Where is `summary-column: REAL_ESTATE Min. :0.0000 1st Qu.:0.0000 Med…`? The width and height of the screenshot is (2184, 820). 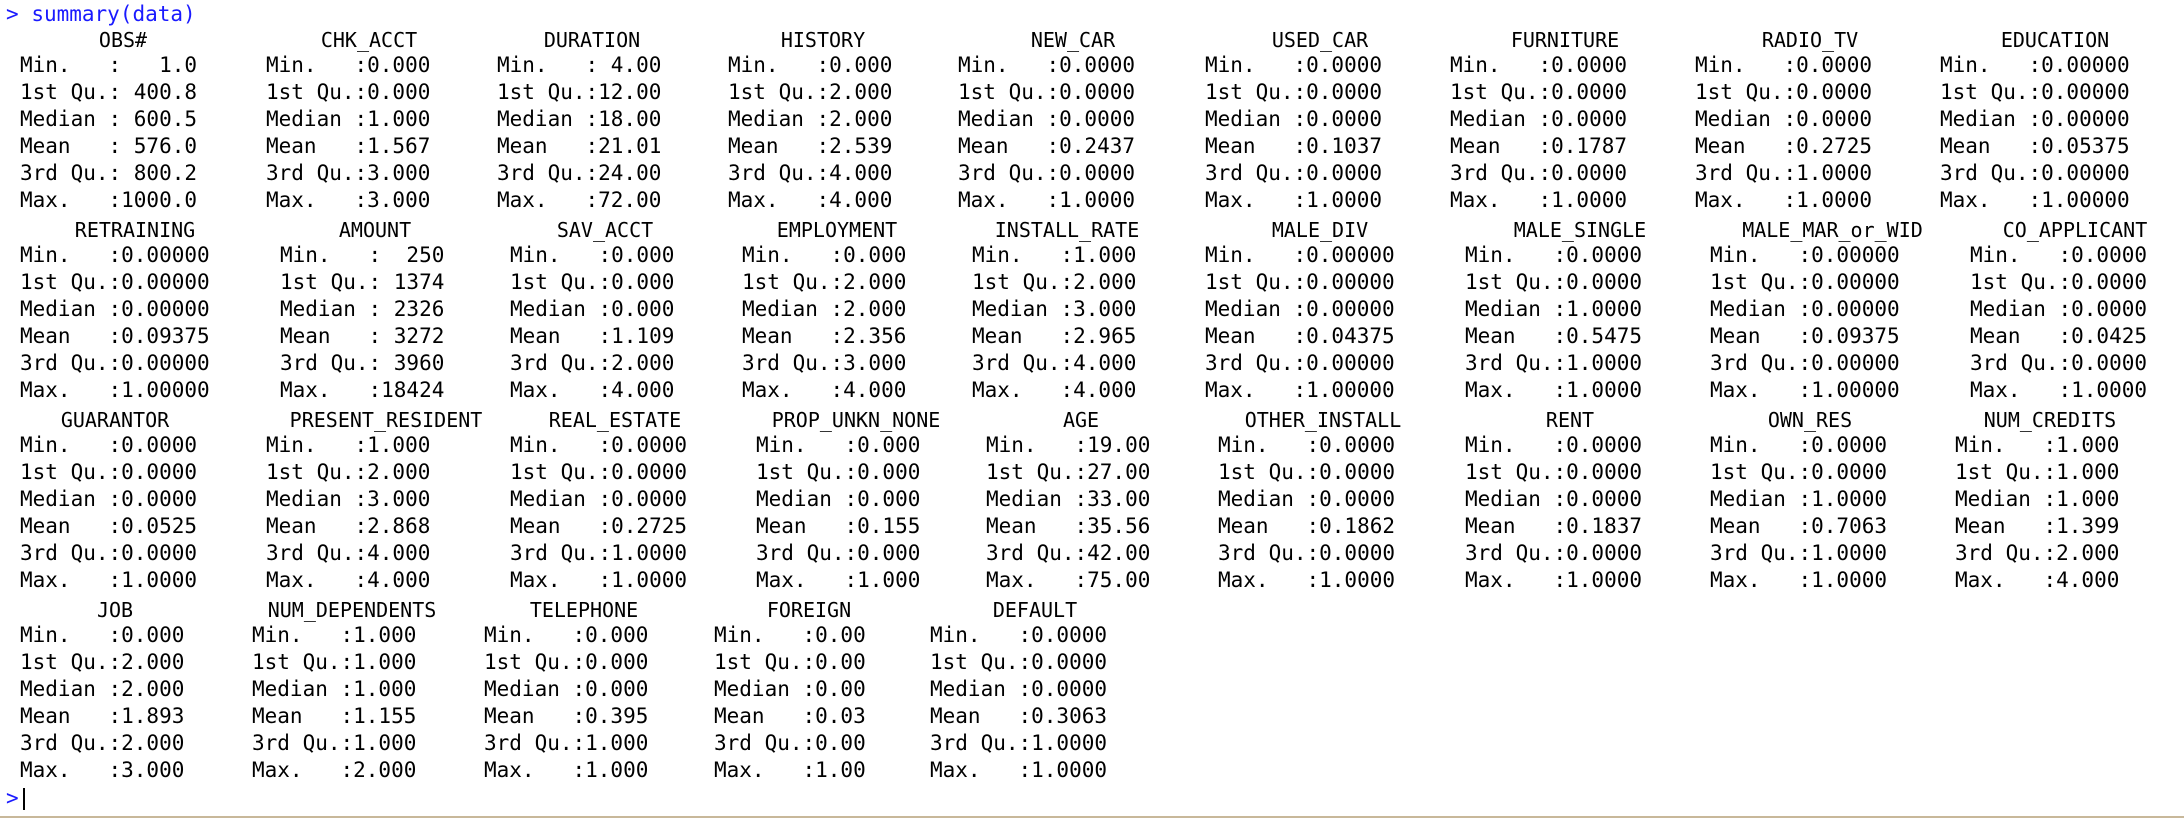 summary-column: REAL_ESTATE Min. :0.0000 1st Qu.:0.0000 Med… is located at coordinates (615, 501).